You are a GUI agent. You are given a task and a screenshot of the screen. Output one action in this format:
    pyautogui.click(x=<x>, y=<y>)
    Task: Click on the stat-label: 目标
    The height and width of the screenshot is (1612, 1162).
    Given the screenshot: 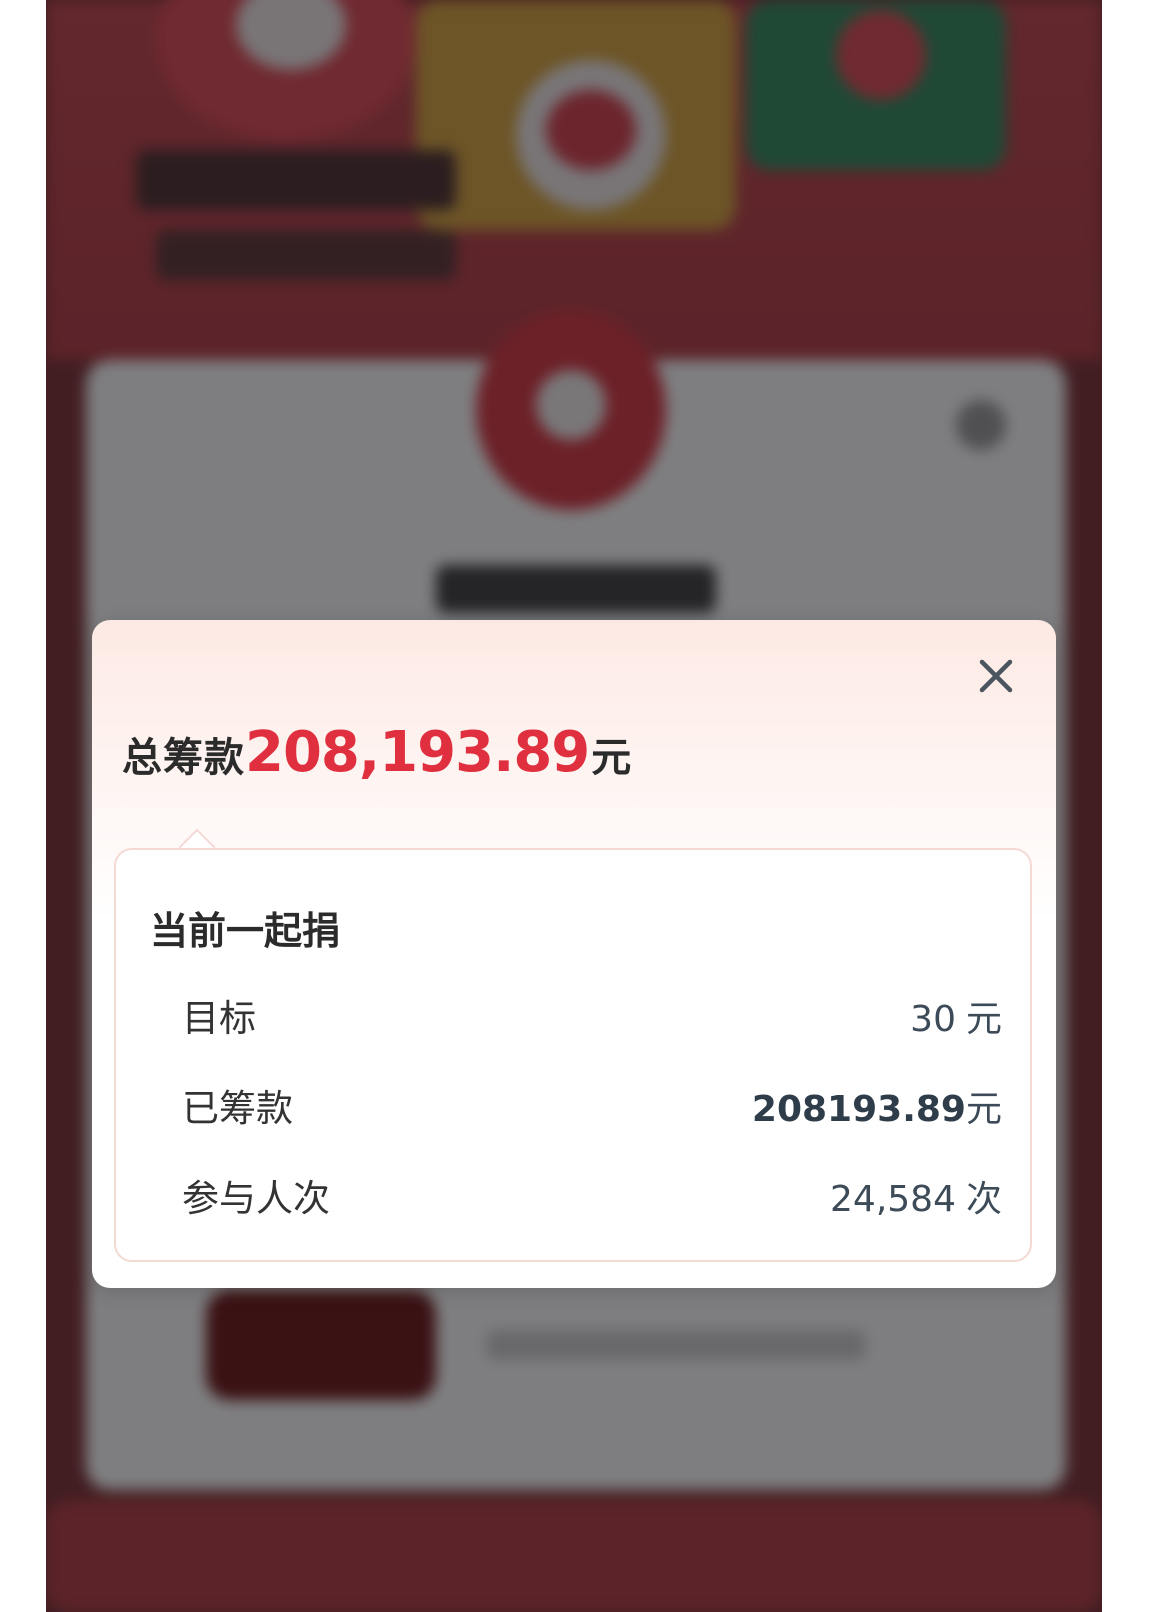 What is the action you would take?
    pyautogui.click(x=219, y=1018)
    